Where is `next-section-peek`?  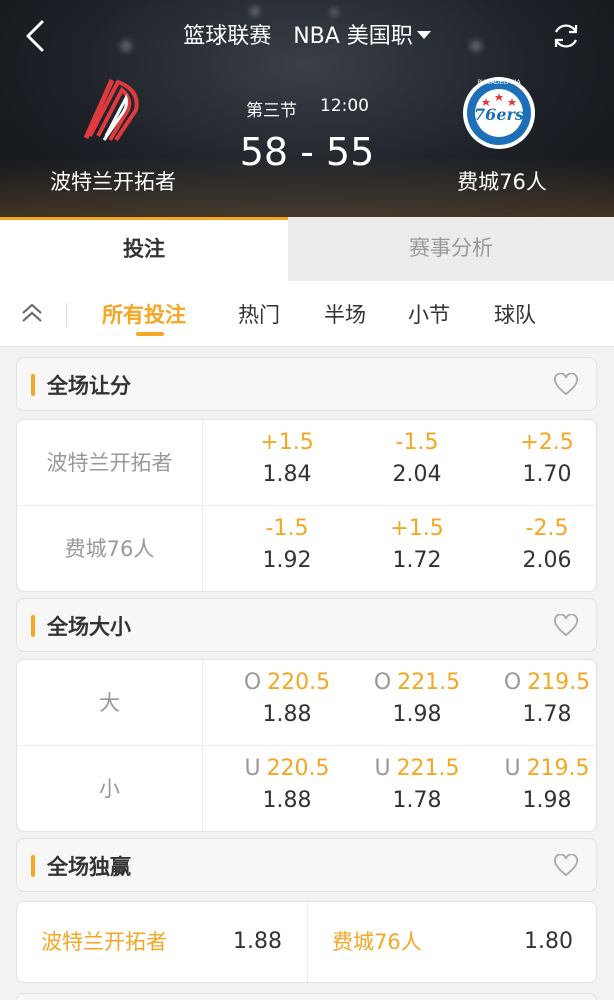 next-section-peek is located at coordinates (306, 996).